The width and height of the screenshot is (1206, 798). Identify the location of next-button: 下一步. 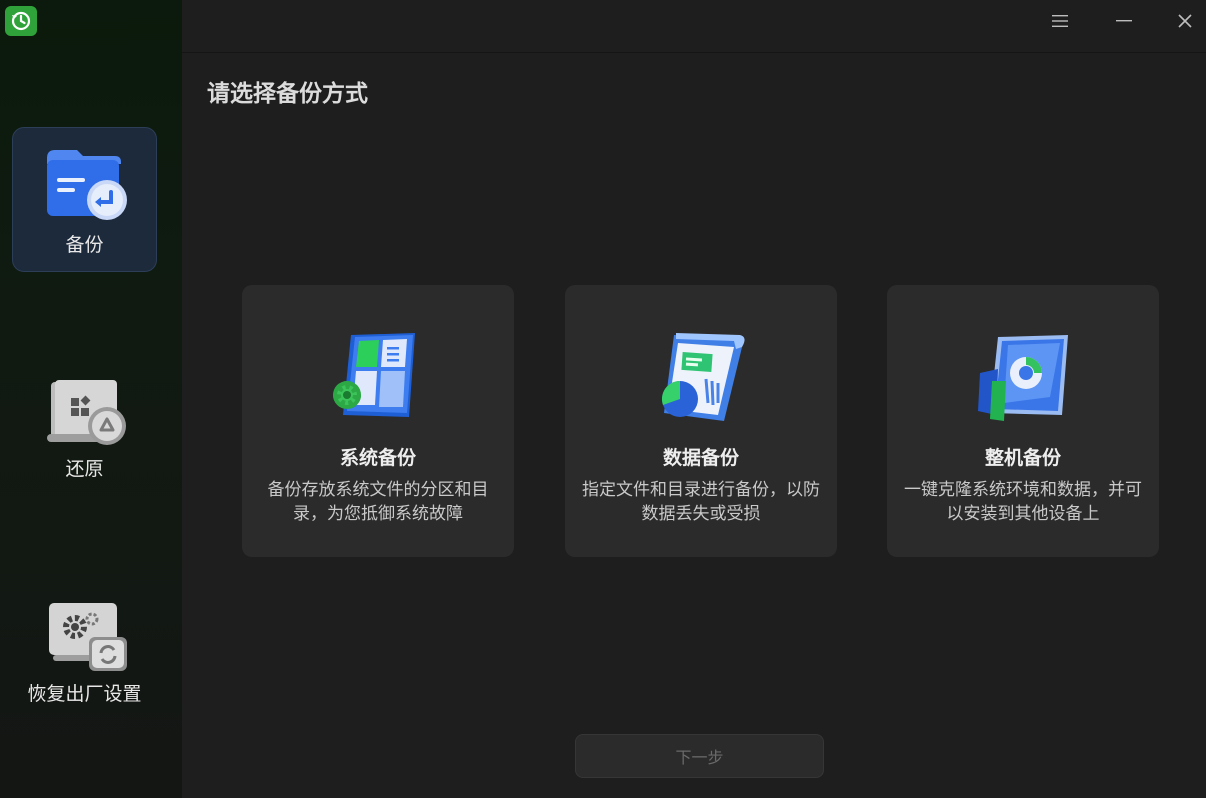
(699, 756).